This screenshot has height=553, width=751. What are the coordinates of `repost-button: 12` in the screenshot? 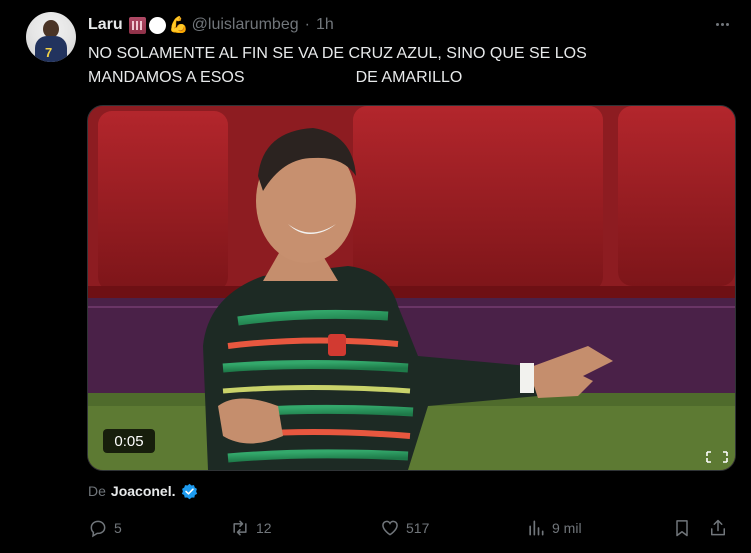 It's located at (251, 528).